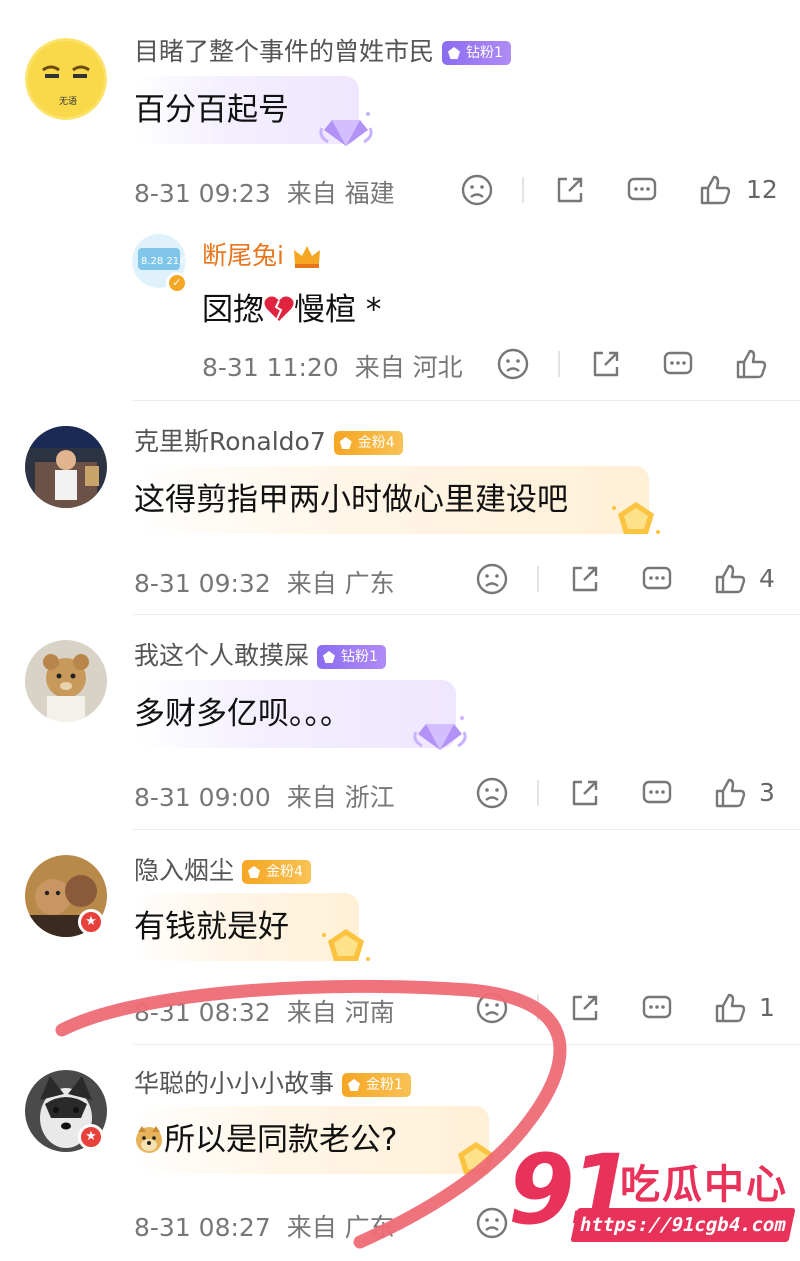 This screenshot has width=800, height=1261. Describe the element at coordinates (163, 261) in the screenshot. I see `svg-text: 8.28 21点` at that location.